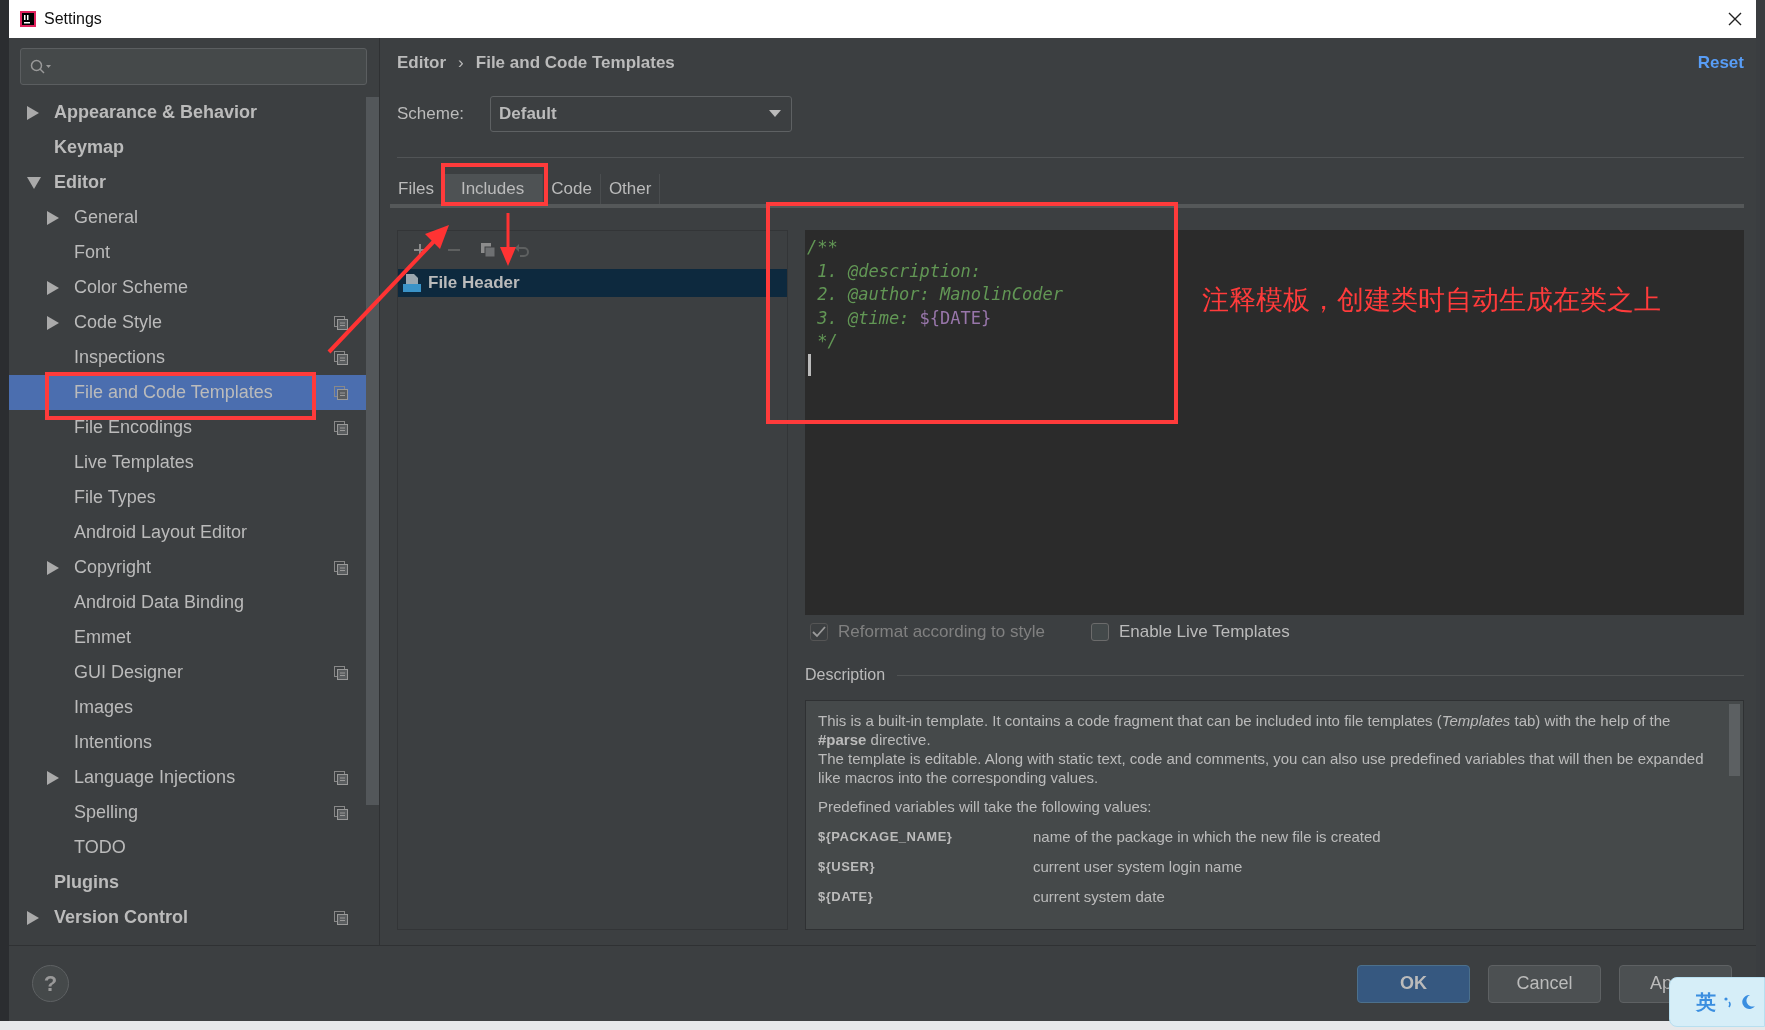 This screenshot has height=1030, width=1765. Describe the element at coordinates (431, 114) in the screenshot. I see `scheme-label: Scheme:` at that location.